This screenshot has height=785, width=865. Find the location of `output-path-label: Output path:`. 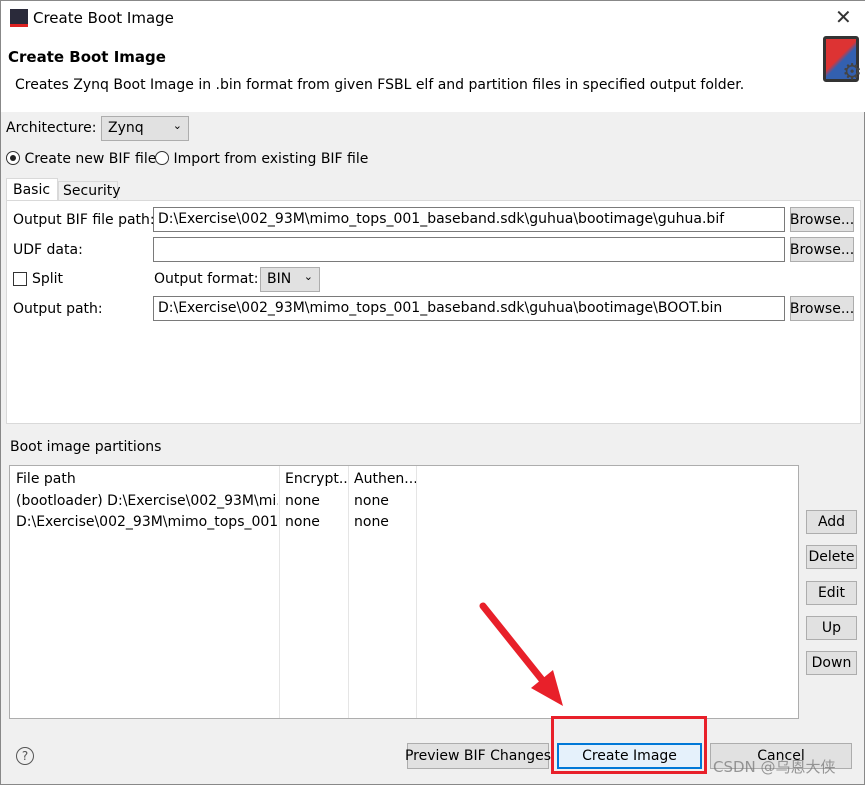

output-path-label: Output path: is located at coordinates (58, 309).